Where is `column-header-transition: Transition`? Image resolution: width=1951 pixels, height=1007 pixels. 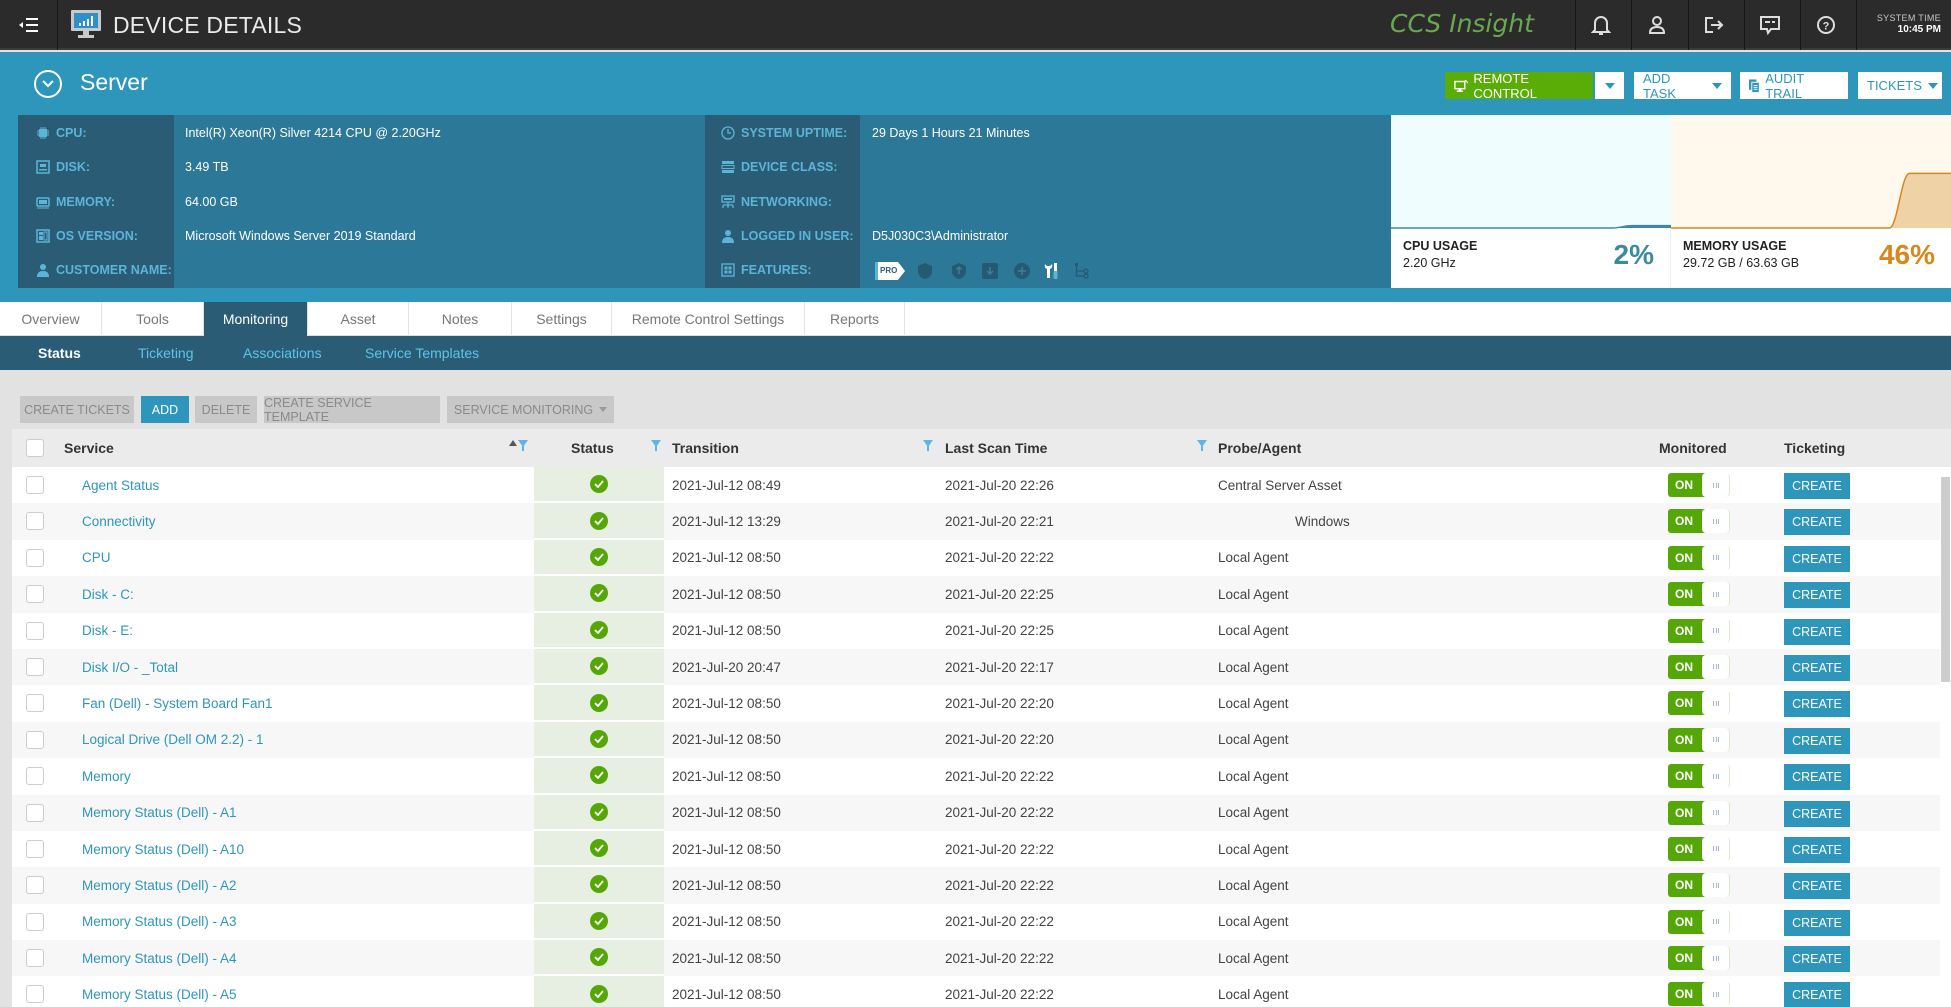 column-header-transition: Transition is located at coordinates (705, 448).